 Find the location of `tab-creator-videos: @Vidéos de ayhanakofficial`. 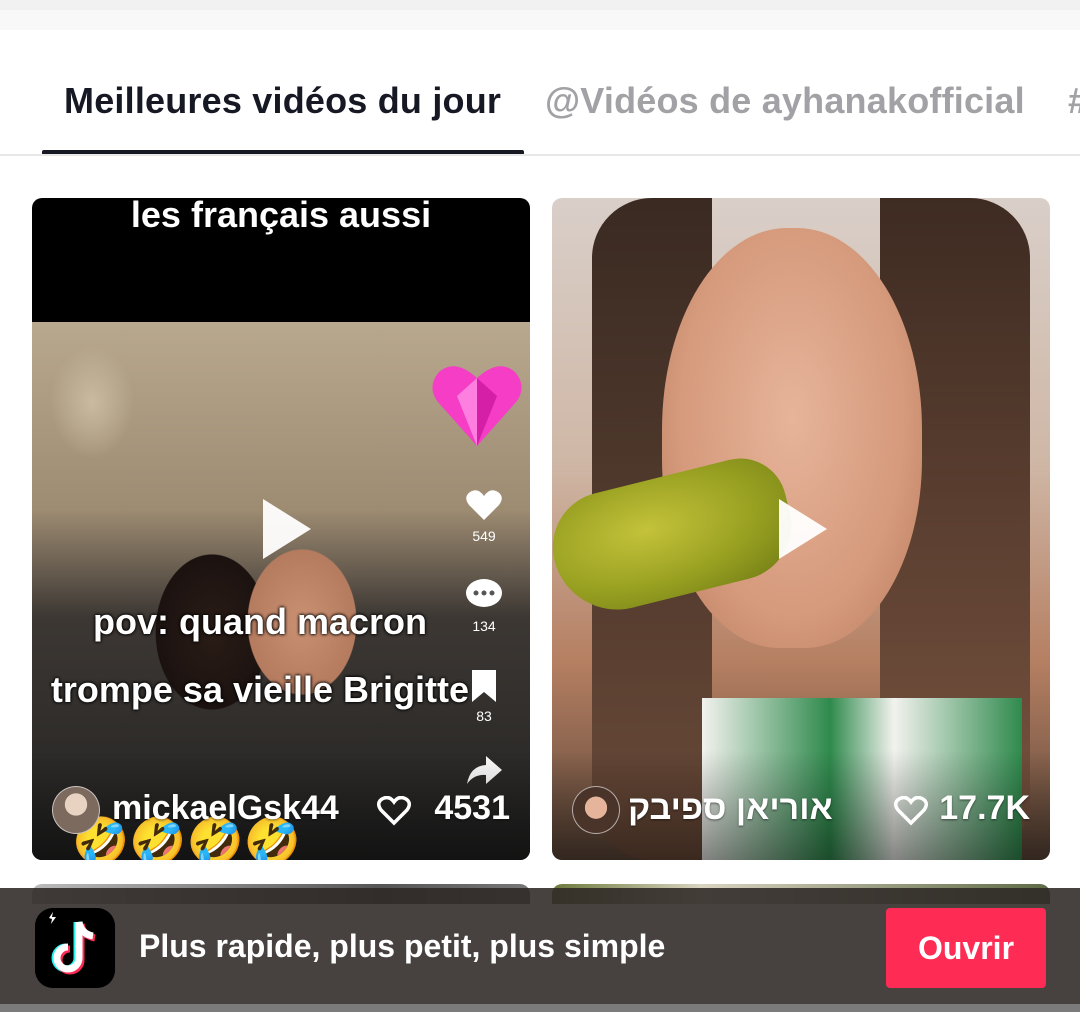

tab-creator-videos: @Vidéos de ayhanakofficial is located at coordinates (785, 101).